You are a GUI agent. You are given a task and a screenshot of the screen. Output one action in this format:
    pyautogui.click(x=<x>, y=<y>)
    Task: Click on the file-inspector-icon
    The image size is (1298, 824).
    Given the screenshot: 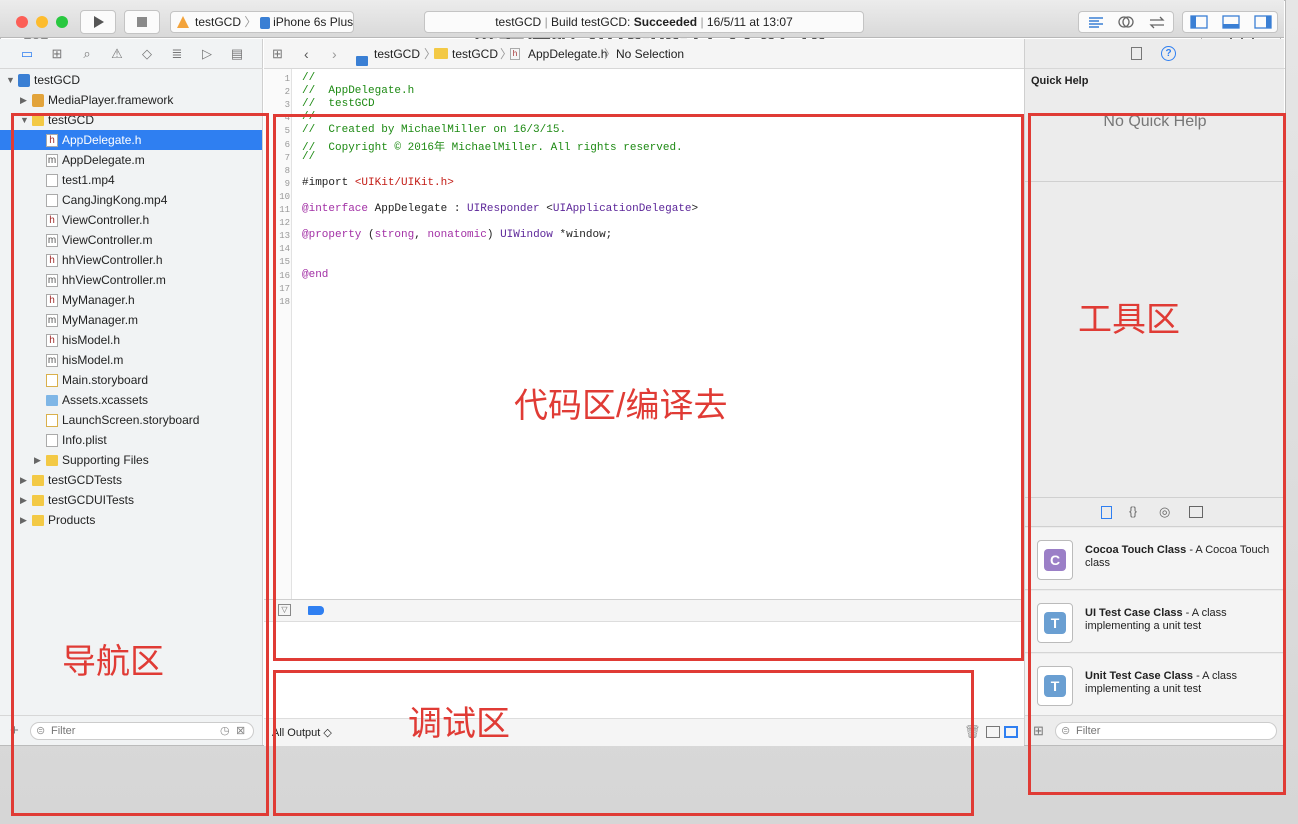 What is the action you would take?
    pyautogui.click(x=1136, y=53)
    